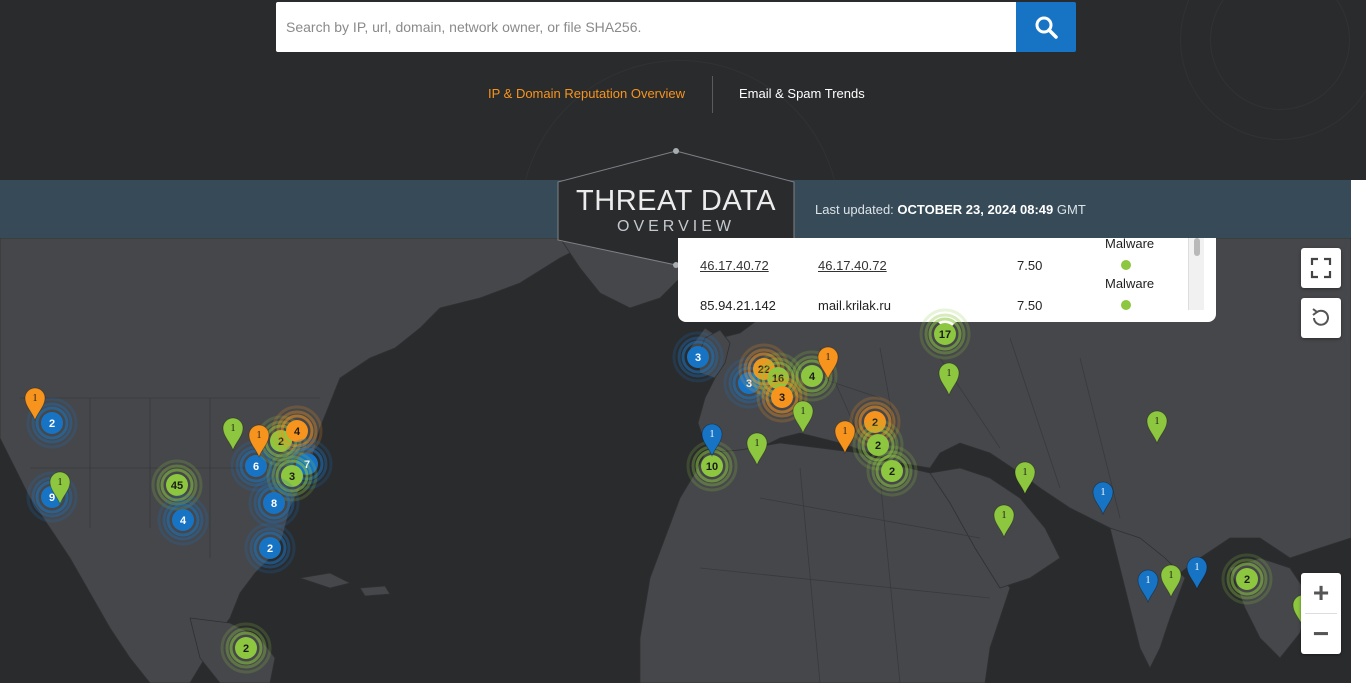 The height and width of the screenshot is (683, 1366). Describe the element at coordinates (802, 93) in the screenshot. I see `tab-email-spam-trends: Email & Spam Trends` at that location.